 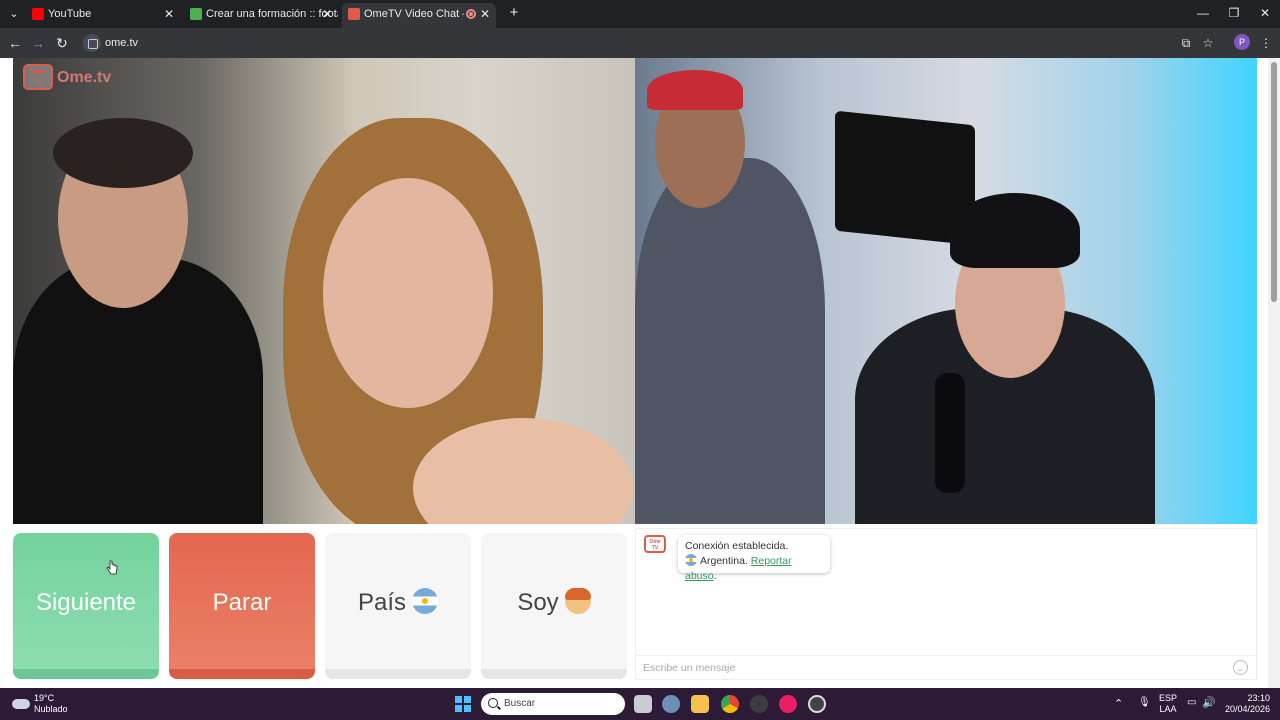 What do you see at coordinates (196, 14) in the screenshot?
I see `footalist-favicon-icon` at bounding box center [196, 14].